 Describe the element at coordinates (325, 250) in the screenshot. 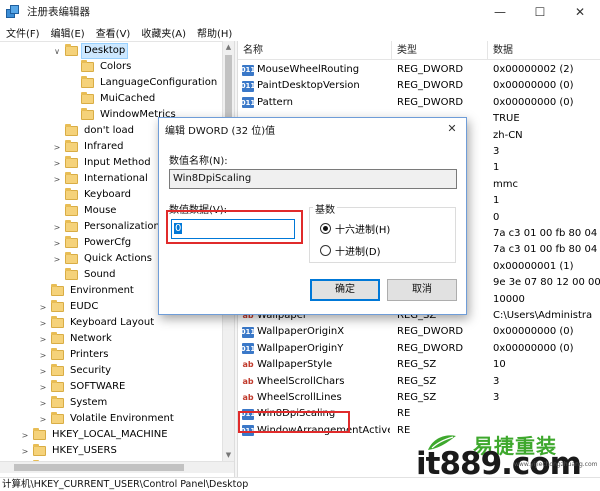

I see `radio-dec` at that location.